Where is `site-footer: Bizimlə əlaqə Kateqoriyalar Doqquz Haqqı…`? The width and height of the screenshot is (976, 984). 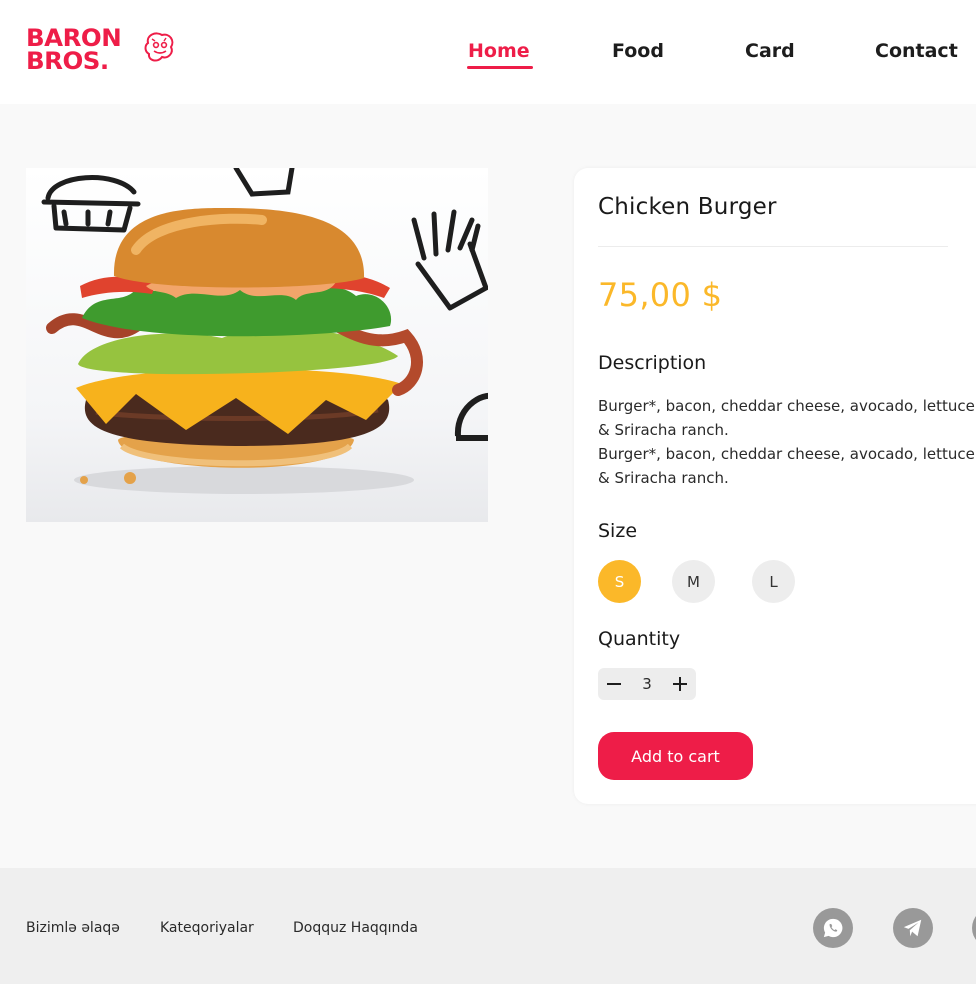 site-footer: Bizimlə əlaqə Kateqoriyalar Doqquz Haqqı… is located at coordinates (488, 926).